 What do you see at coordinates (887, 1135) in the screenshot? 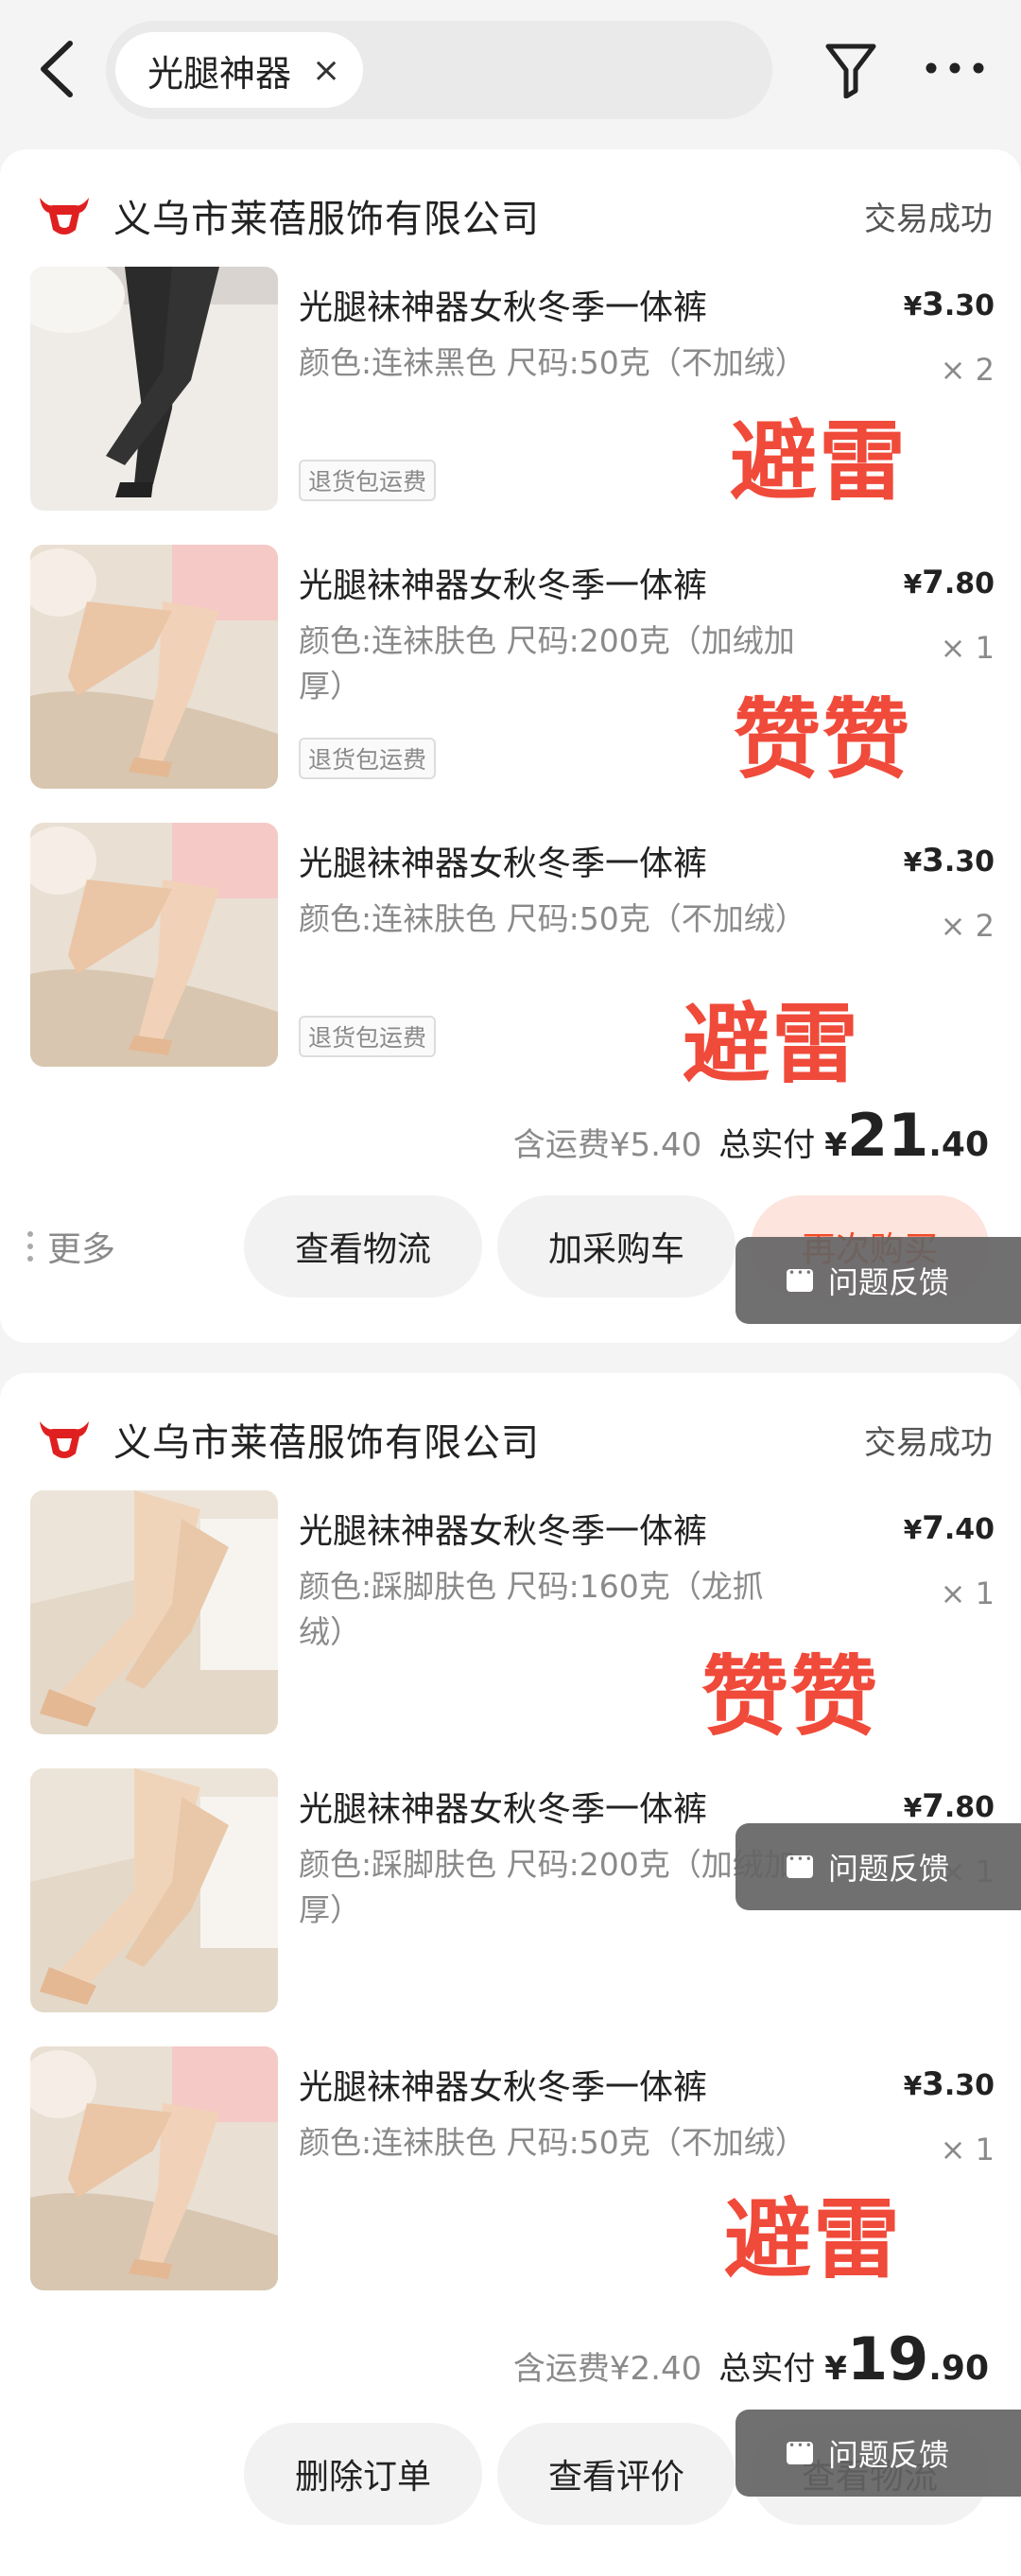
I see `total-integer: 21` at bounding box center [887, 1135].